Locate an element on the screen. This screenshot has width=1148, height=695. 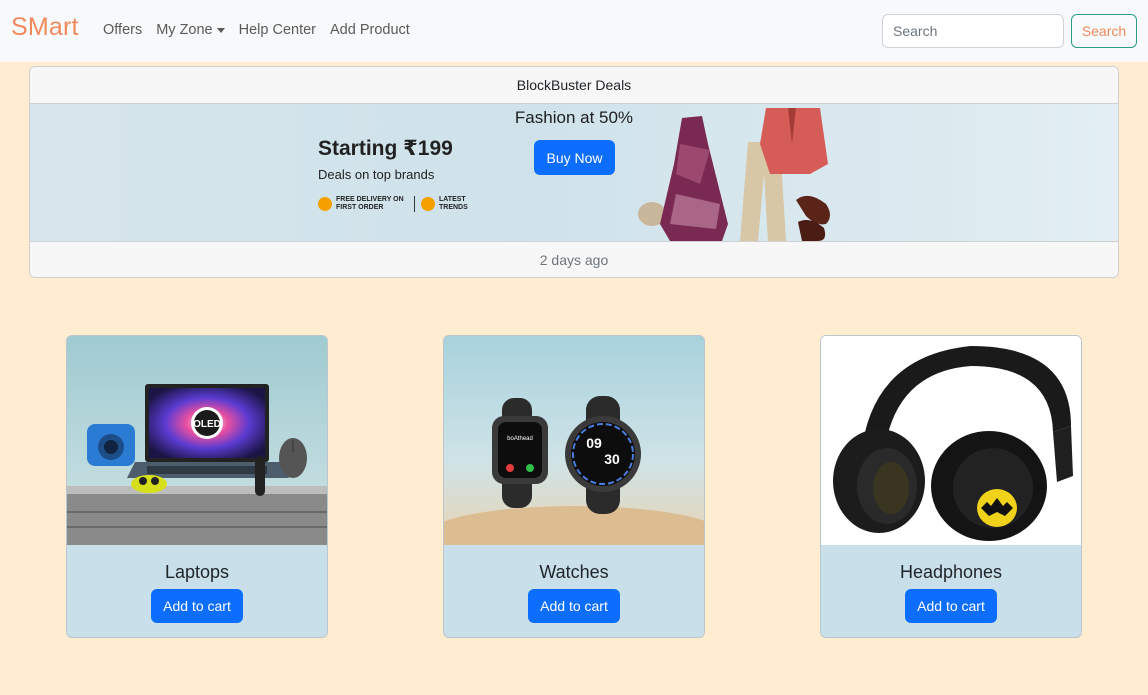
product-card-watches: boAthead 09 30 Watches Add to cart is located at coordinates (574, 486).